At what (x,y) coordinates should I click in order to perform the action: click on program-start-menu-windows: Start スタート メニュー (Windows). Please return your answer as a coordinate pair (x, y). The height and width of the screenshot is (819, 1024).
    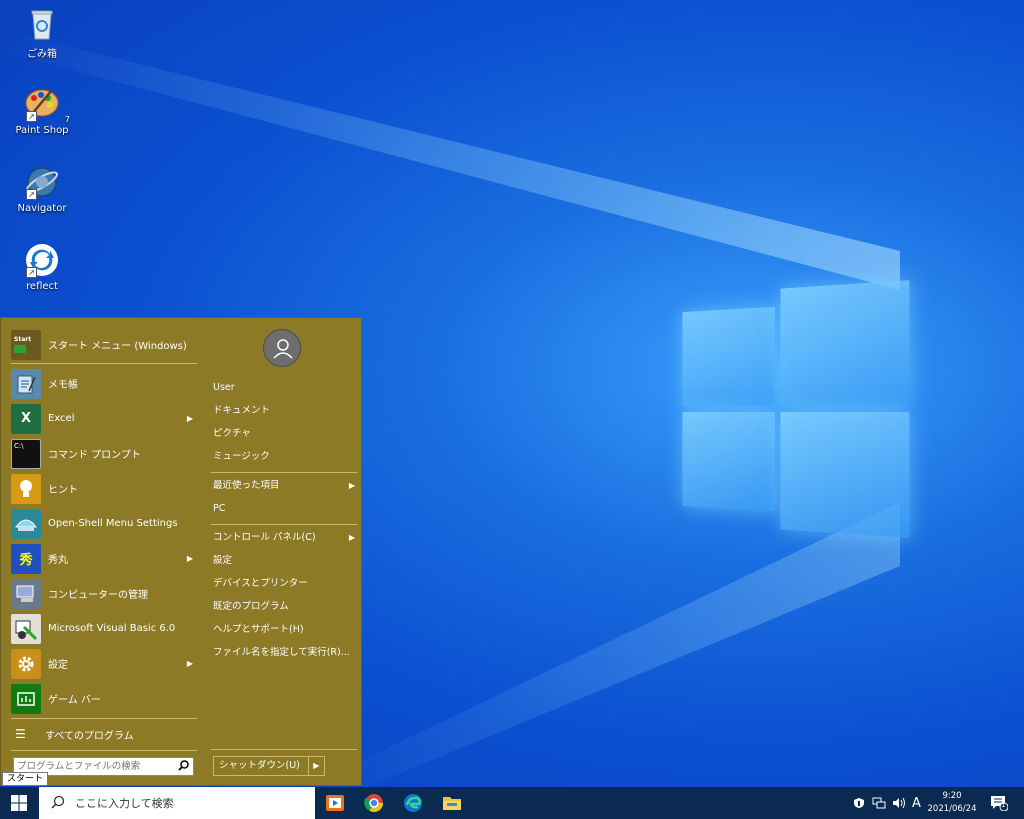
    Looking at the image, I should click on (104, 344).